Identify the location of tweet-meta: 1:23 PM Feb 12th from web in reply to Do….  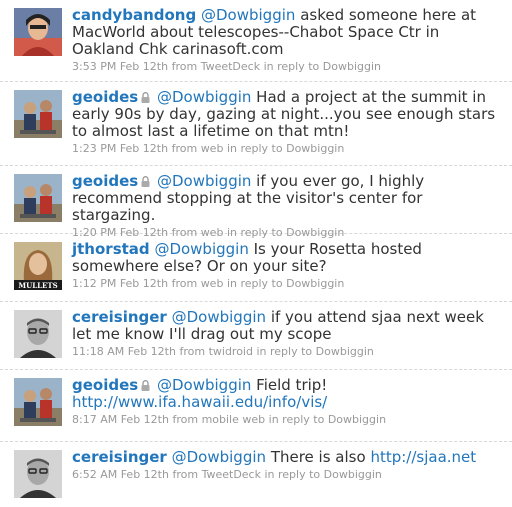
(288, 148).